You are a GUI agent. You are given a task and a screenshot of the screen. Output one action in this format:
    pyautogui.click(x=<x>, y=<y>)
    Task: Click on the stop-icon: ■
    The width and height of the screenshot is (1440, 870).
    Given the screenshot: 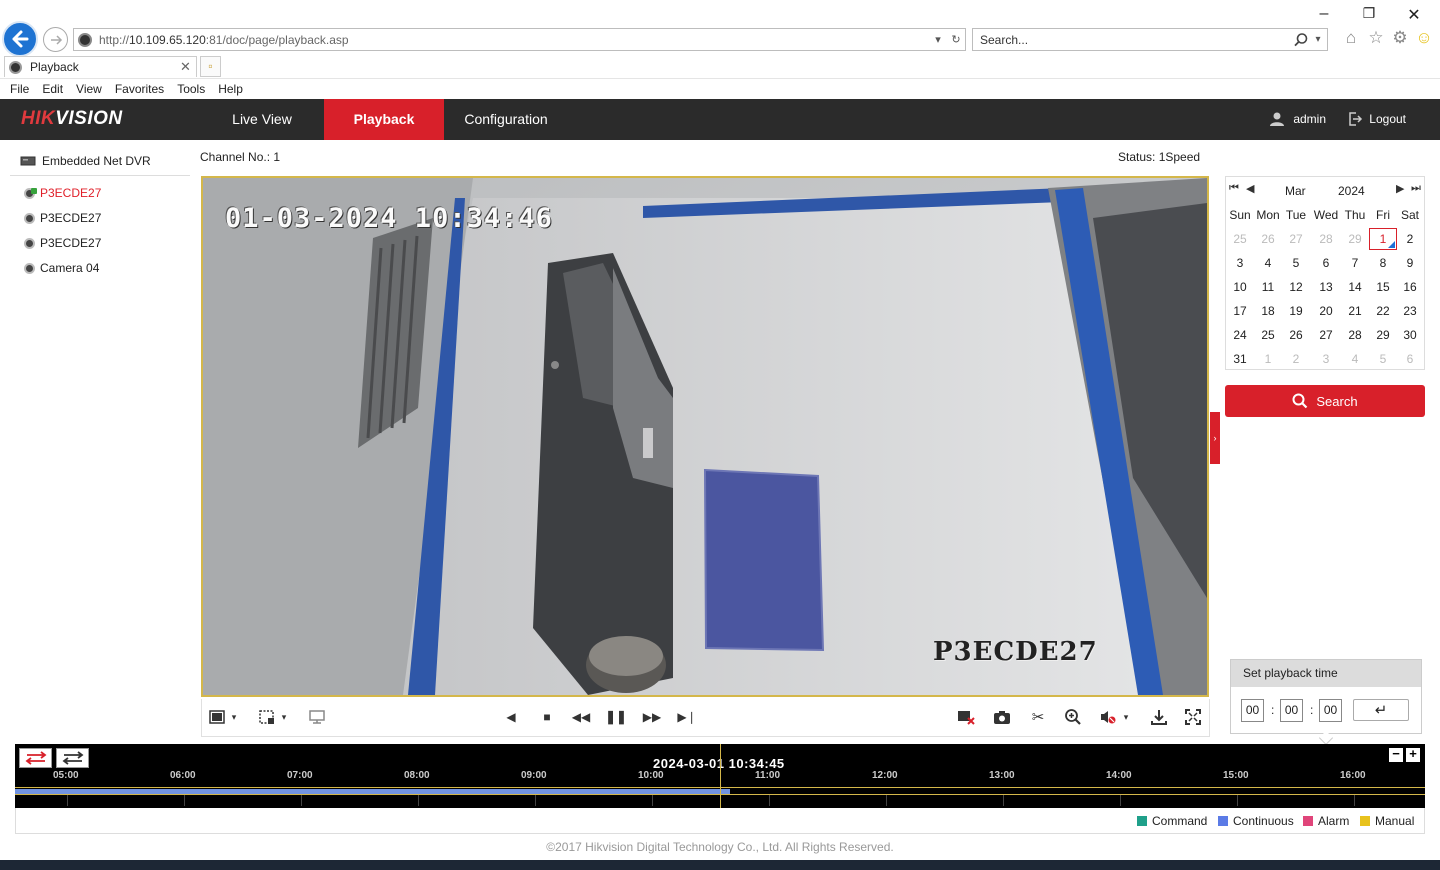 What is the action you would take?
    pyautogui.click(x=547, y=717)
    